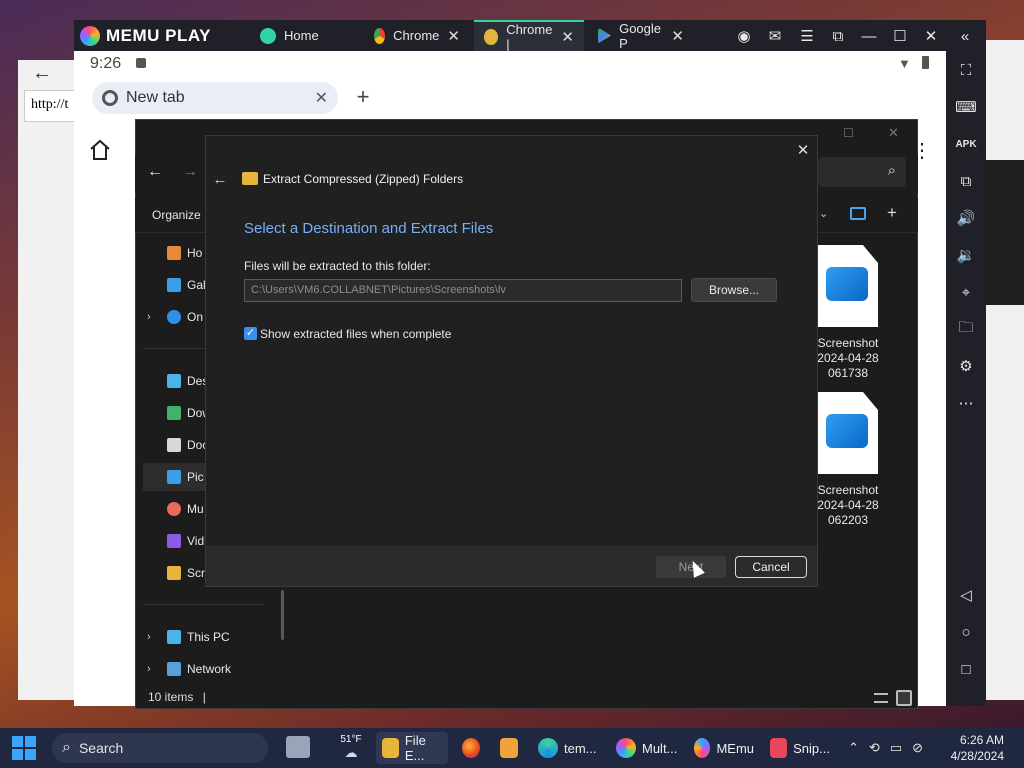  Describe the element at coordinates (208, 637) in the screenshot. I see `sidebar-item-label: This PC` at that location.